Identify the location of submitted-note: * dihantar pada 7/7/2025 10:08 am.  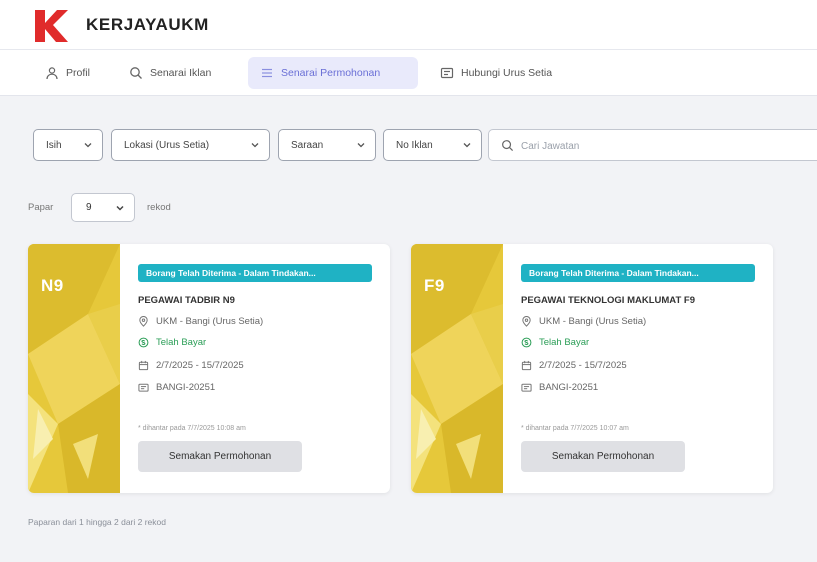
(192, 428).